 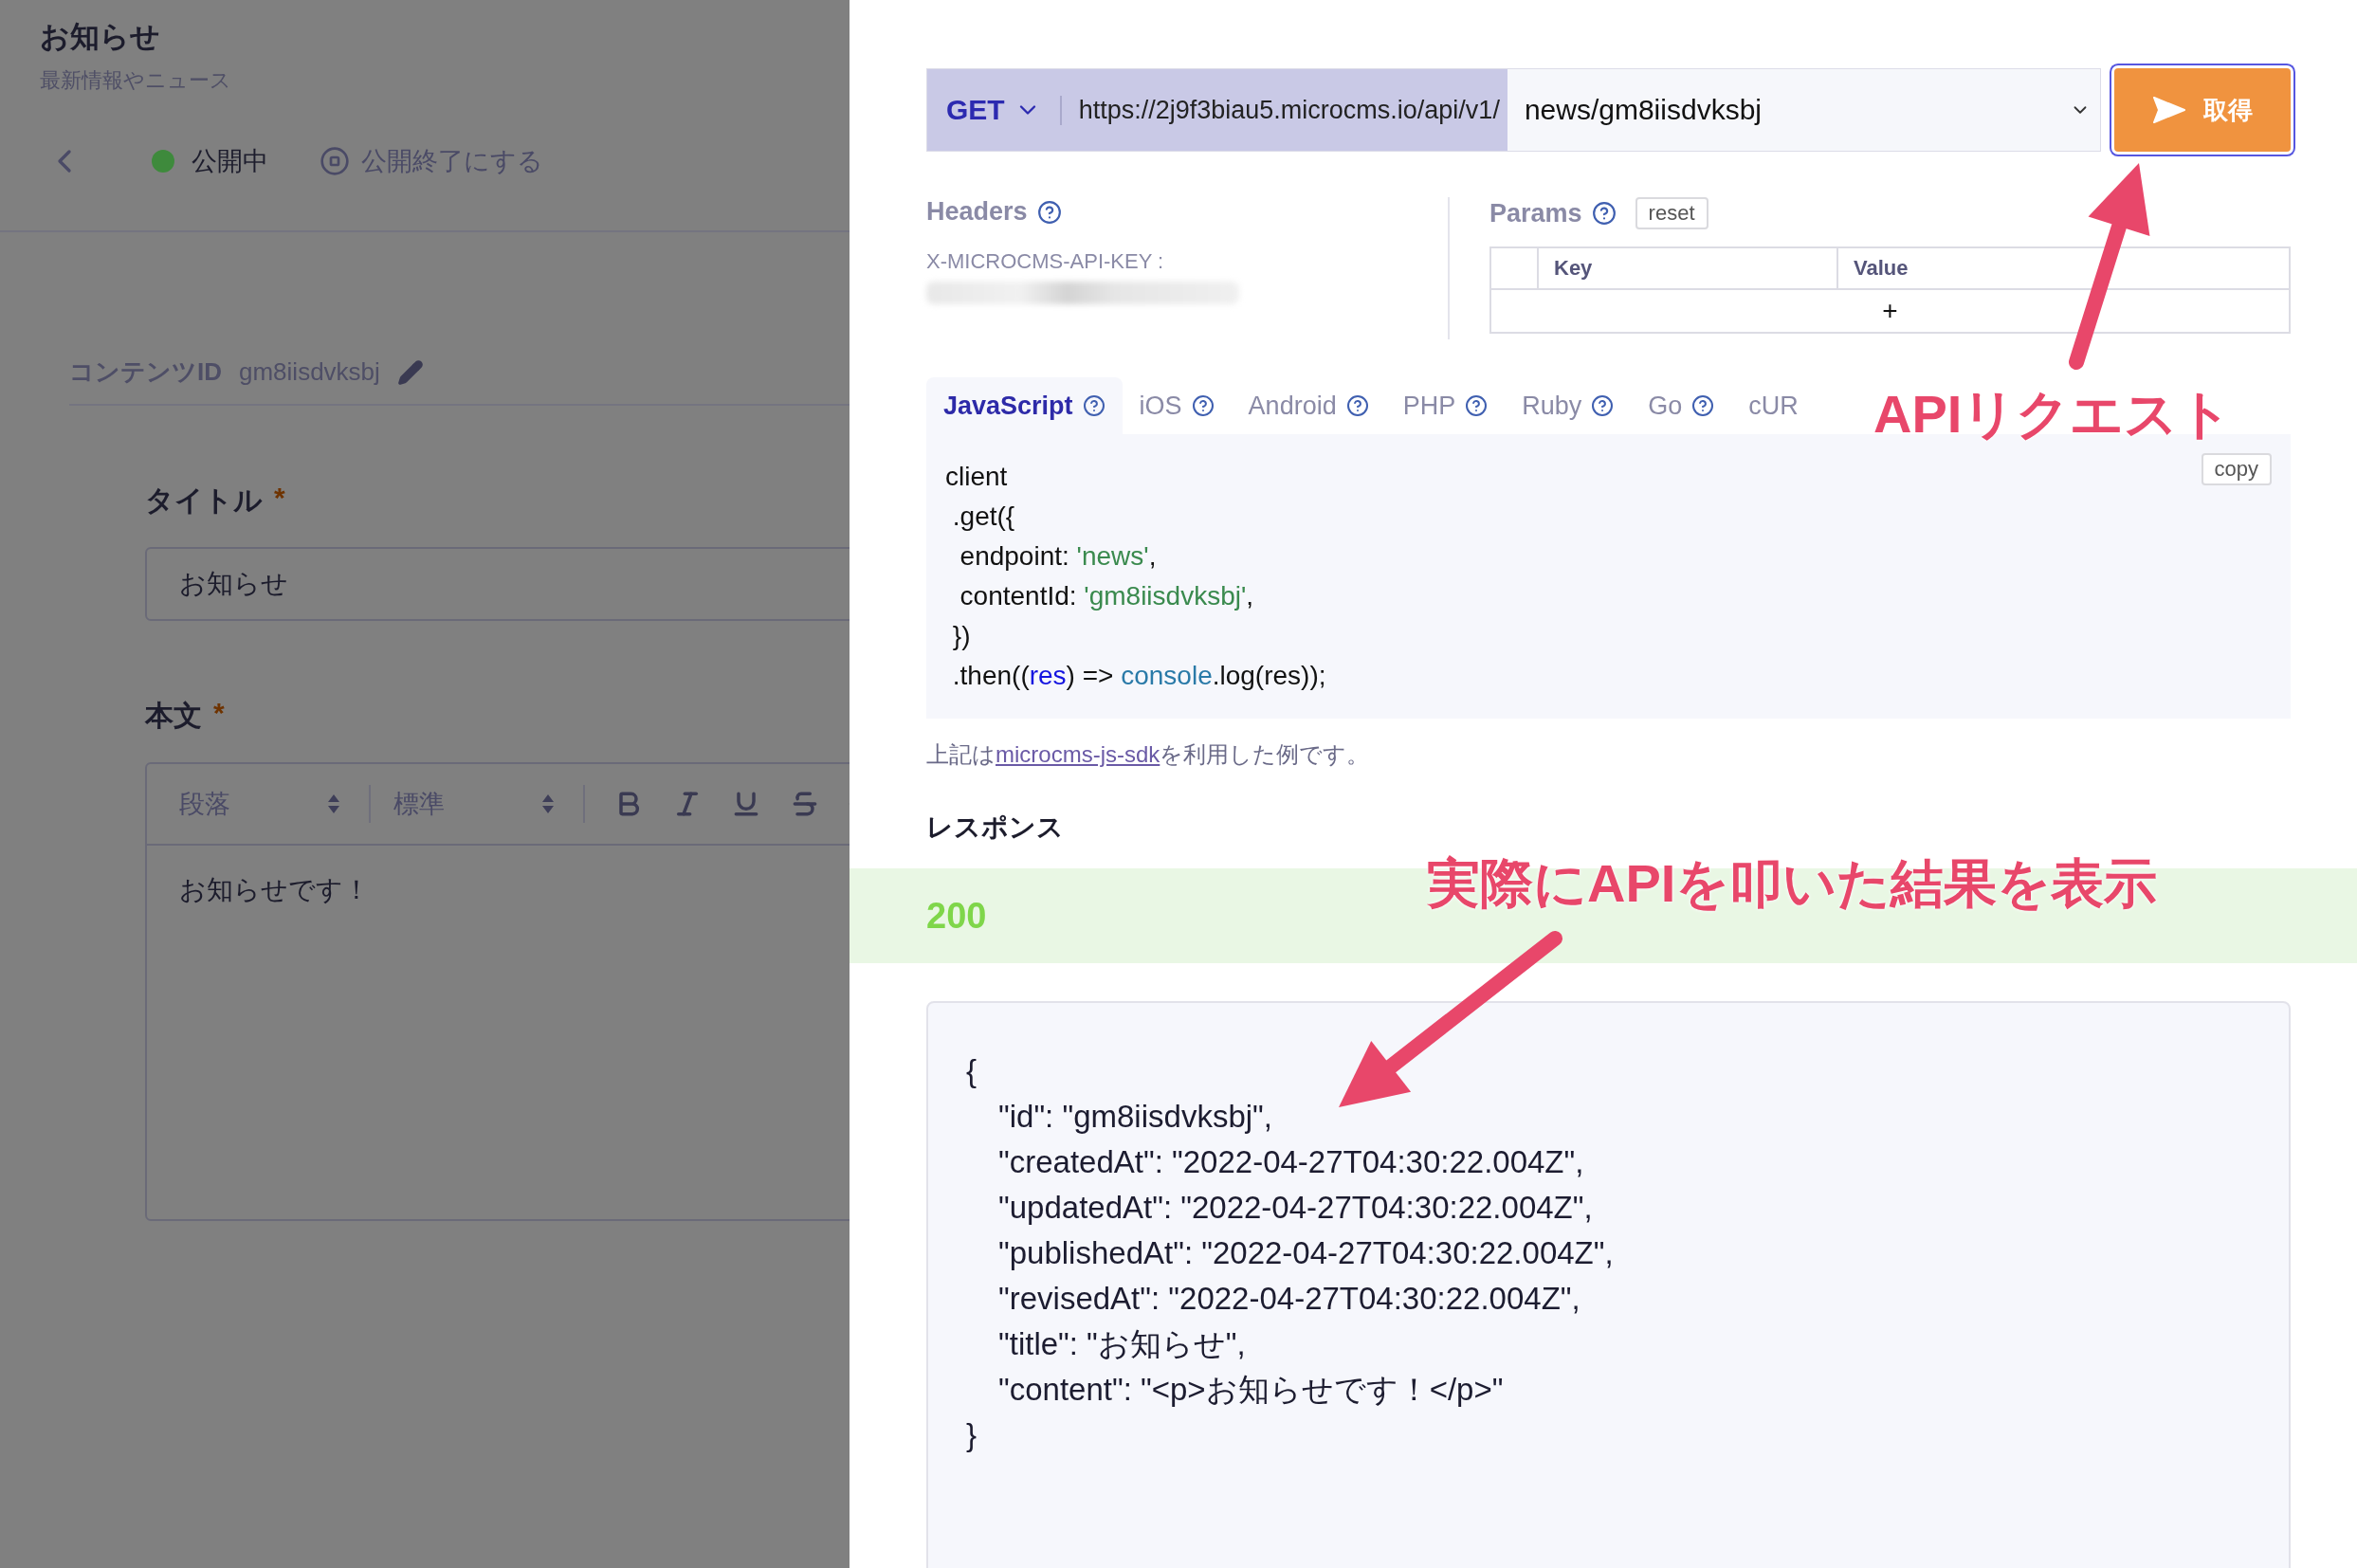 What do you see at coordinates (2062, 268) in the screenshot?
I see `column-header: Value` at bounding box center [2062, 268].